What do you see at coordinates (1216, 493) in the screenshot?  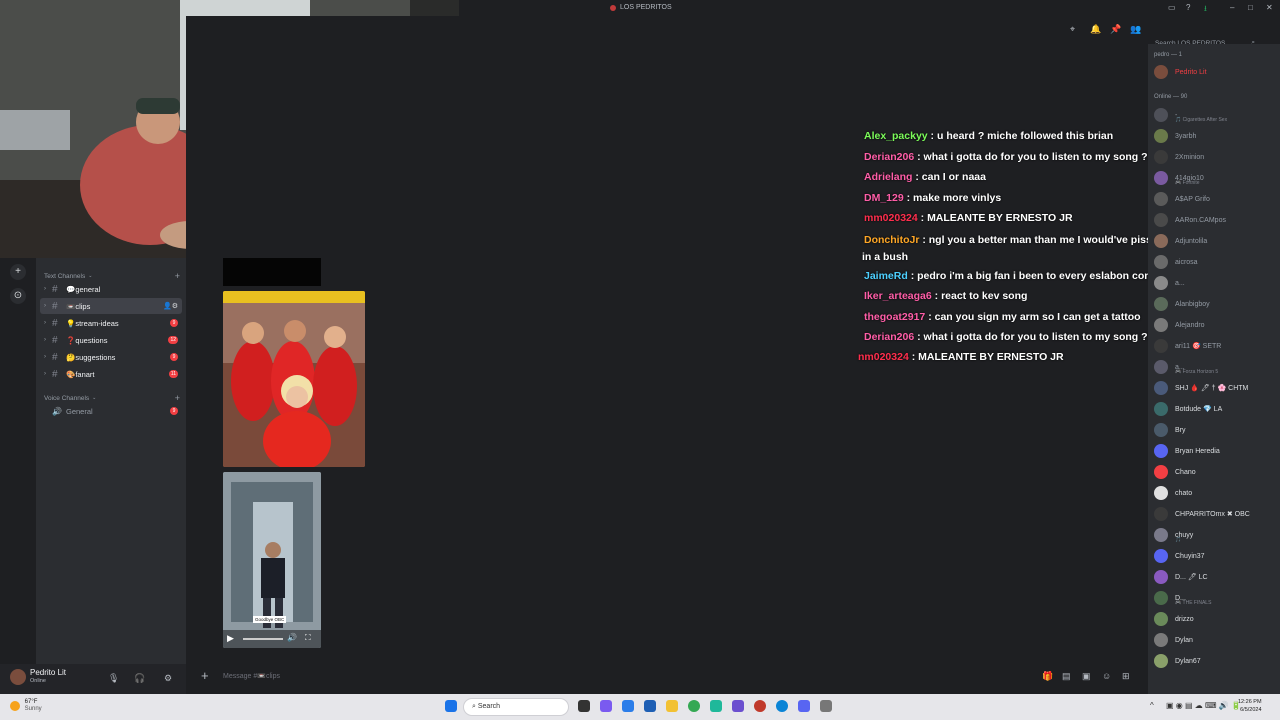 I see `member-item: chato` at bounding box center [1216, 493].